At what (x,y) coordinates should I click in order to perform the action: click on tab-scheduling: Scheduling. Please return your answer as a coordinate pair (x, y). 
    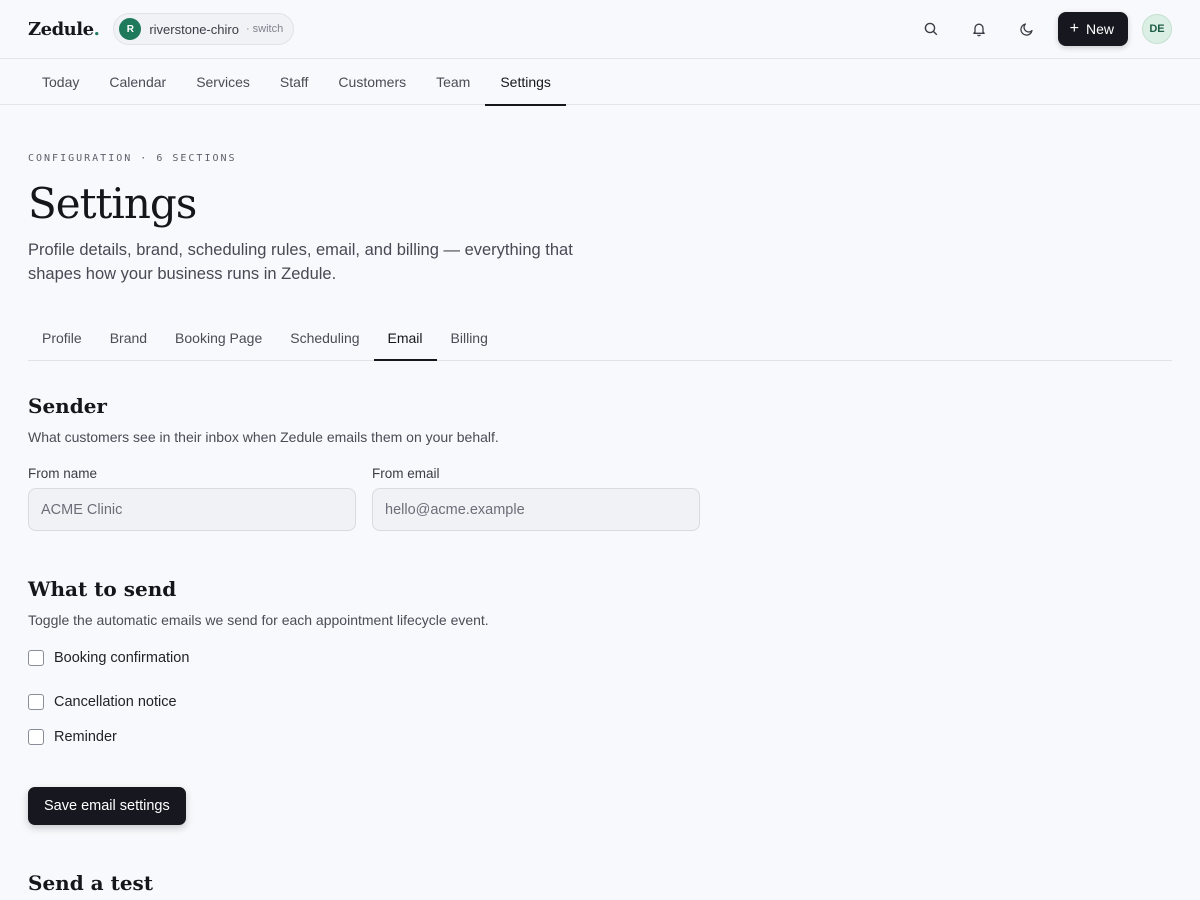
    Looking at the image, I should click on (324, 338).